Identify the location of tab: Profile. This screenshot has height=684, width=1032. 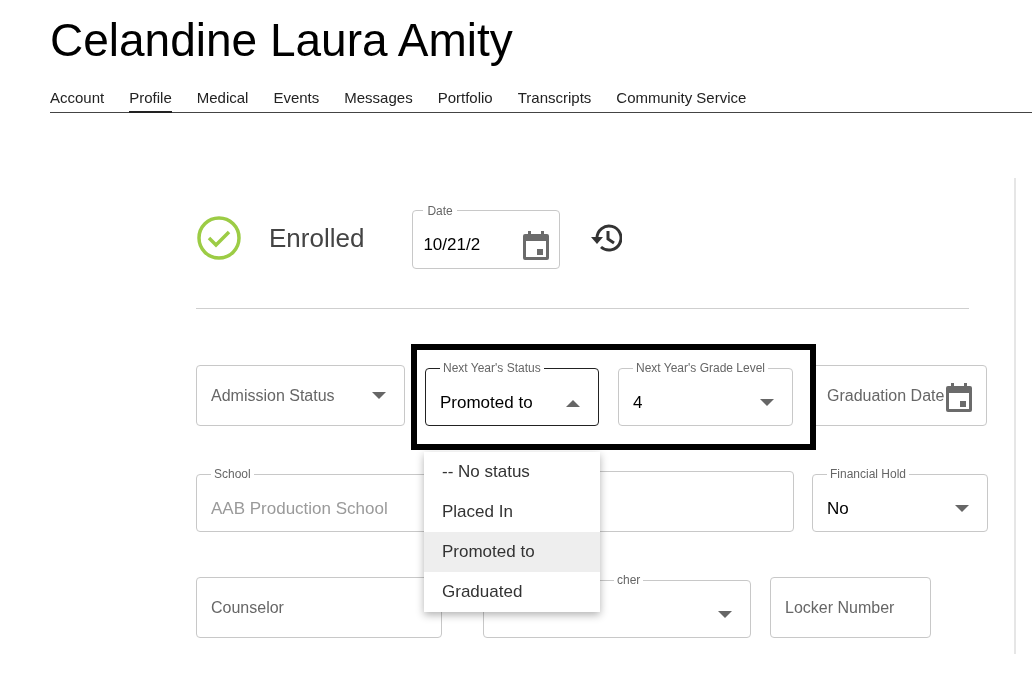
(150, 99).